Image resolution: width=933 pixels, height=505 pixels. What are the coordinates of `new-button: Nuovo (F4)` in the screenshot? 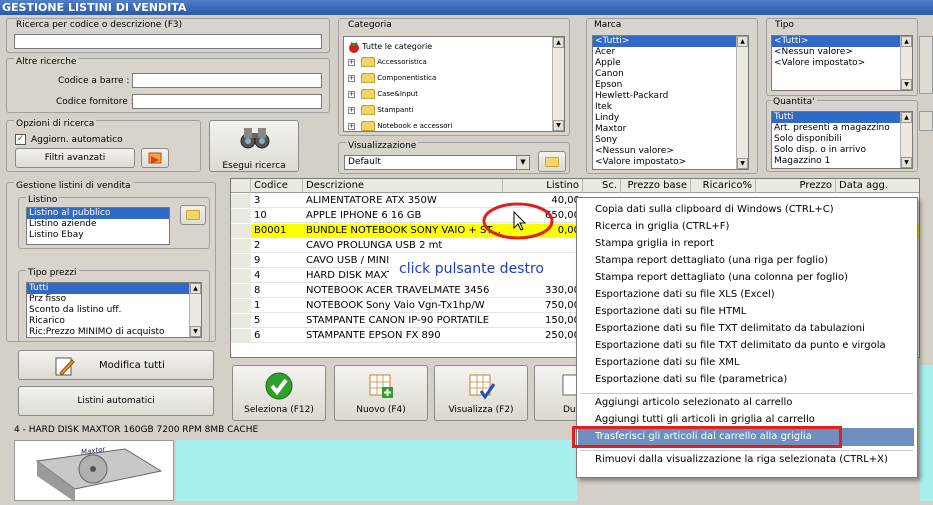 It's located at (381, 393).